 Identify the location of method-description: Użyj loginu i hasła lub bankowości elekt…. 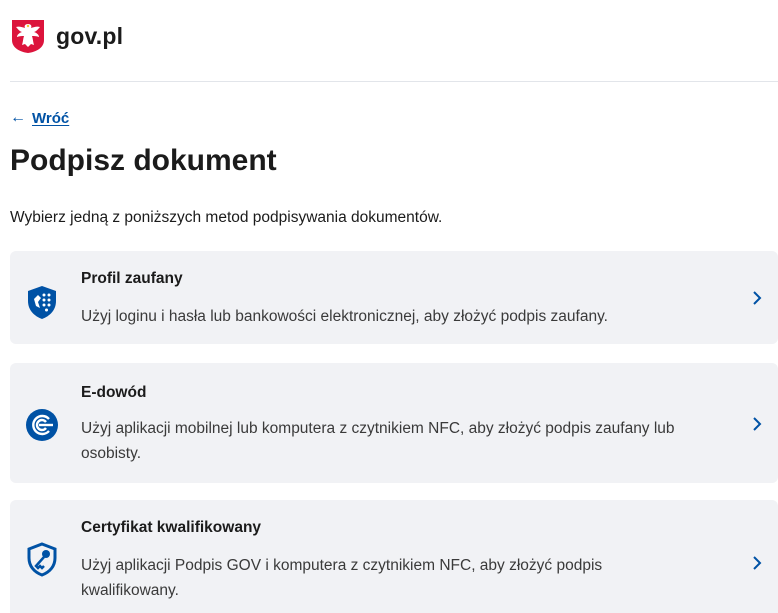
(344, 316).